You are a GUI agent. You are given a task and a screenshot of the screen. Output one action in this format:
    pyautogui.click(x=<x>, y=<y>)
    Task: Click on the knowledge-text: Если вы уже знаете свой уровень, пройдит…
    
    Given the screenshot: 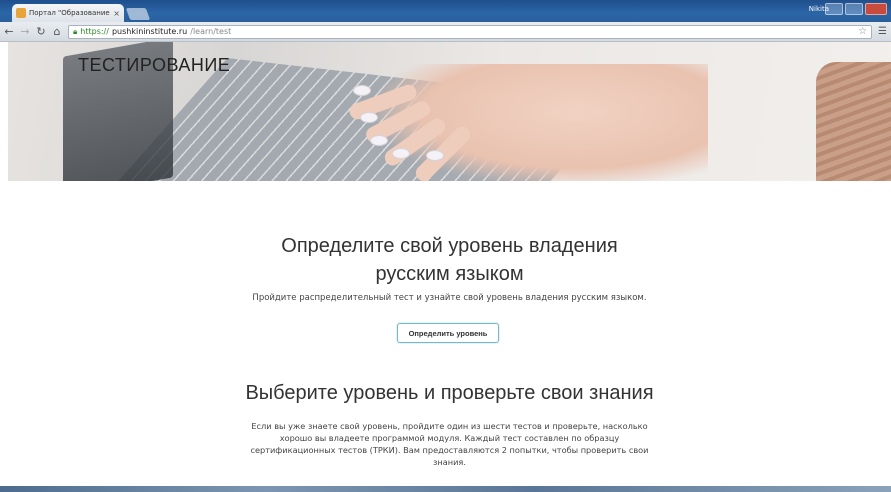 What is the action you would take?
    pyautogui.click(x=449, y=444)
    